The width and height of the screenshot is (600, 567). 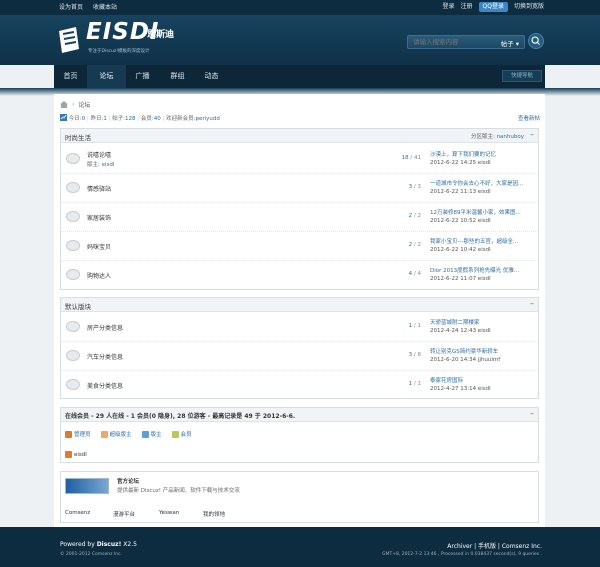 What do you see at coordinates (177, 76) in the screenshot?
I see `nav-groups: 群组` at bounding box center [177, 76].